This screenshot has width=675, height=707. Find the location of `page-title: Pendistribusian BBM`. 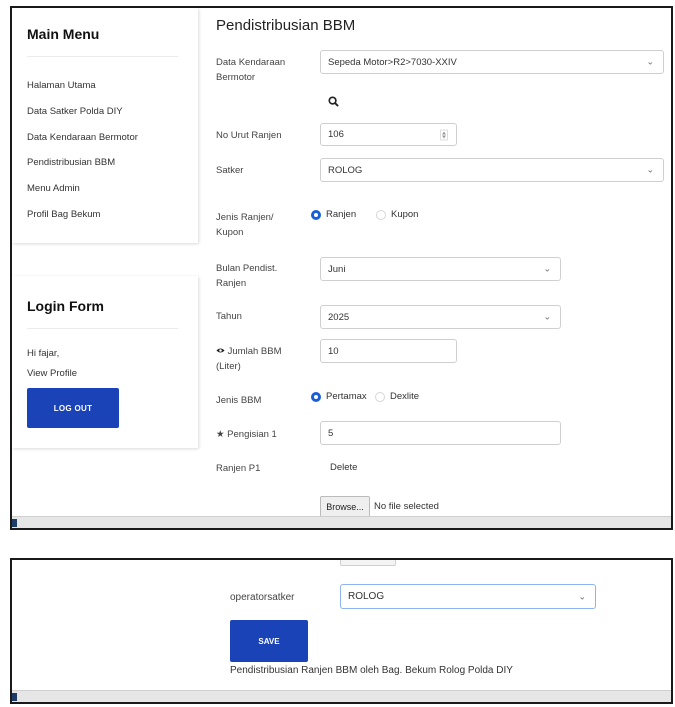

page-title: Pendistribusian BBM is located at coordinates (286, 25).